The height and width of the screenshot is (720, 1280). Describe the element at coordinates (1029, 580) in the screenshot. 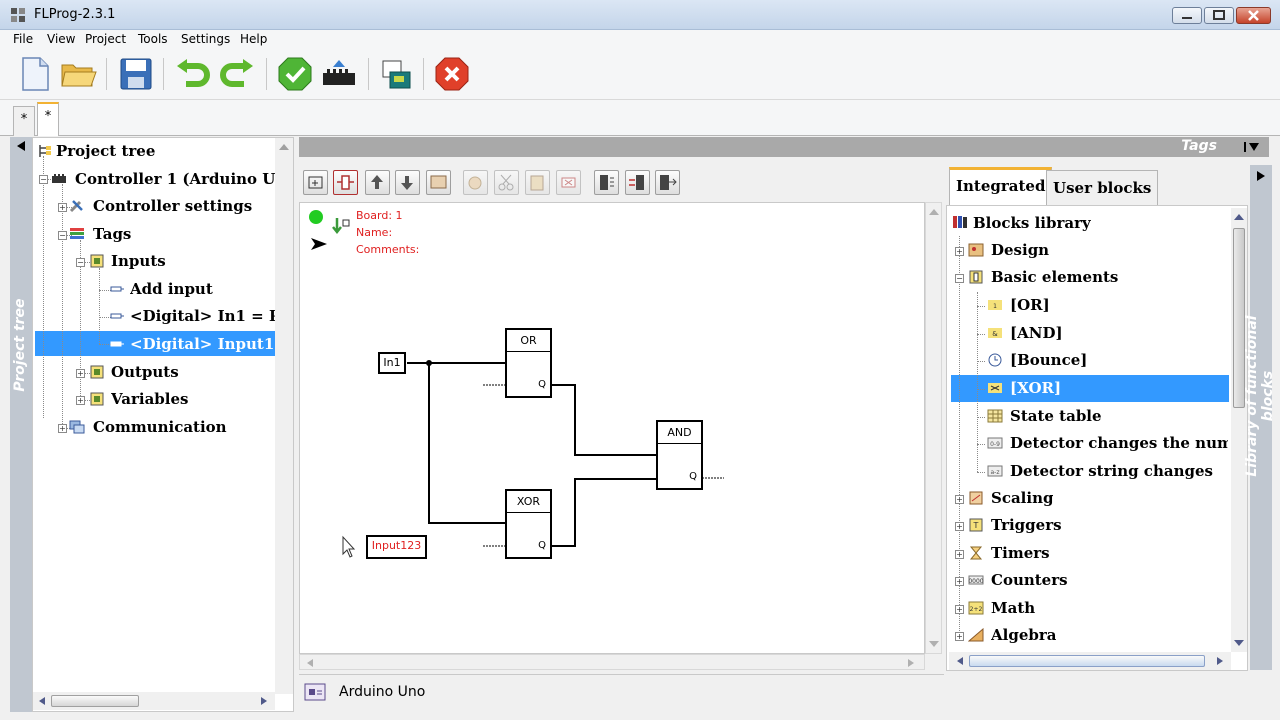

I see `library-group-counters: Counters` at that location.